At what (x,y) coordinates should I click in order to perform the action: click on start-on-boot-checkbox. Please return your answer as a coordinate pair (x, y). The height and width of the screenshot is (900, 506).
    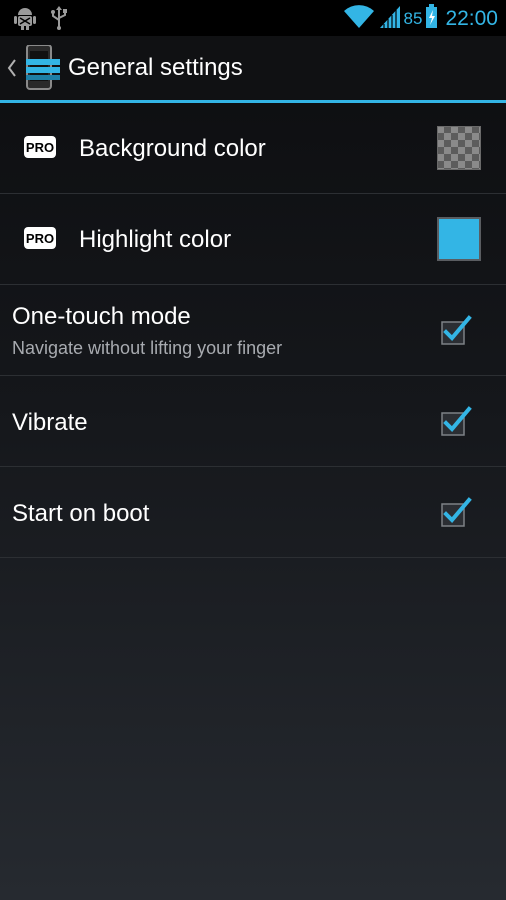
    Looking at the image, I should click on (456, 512).